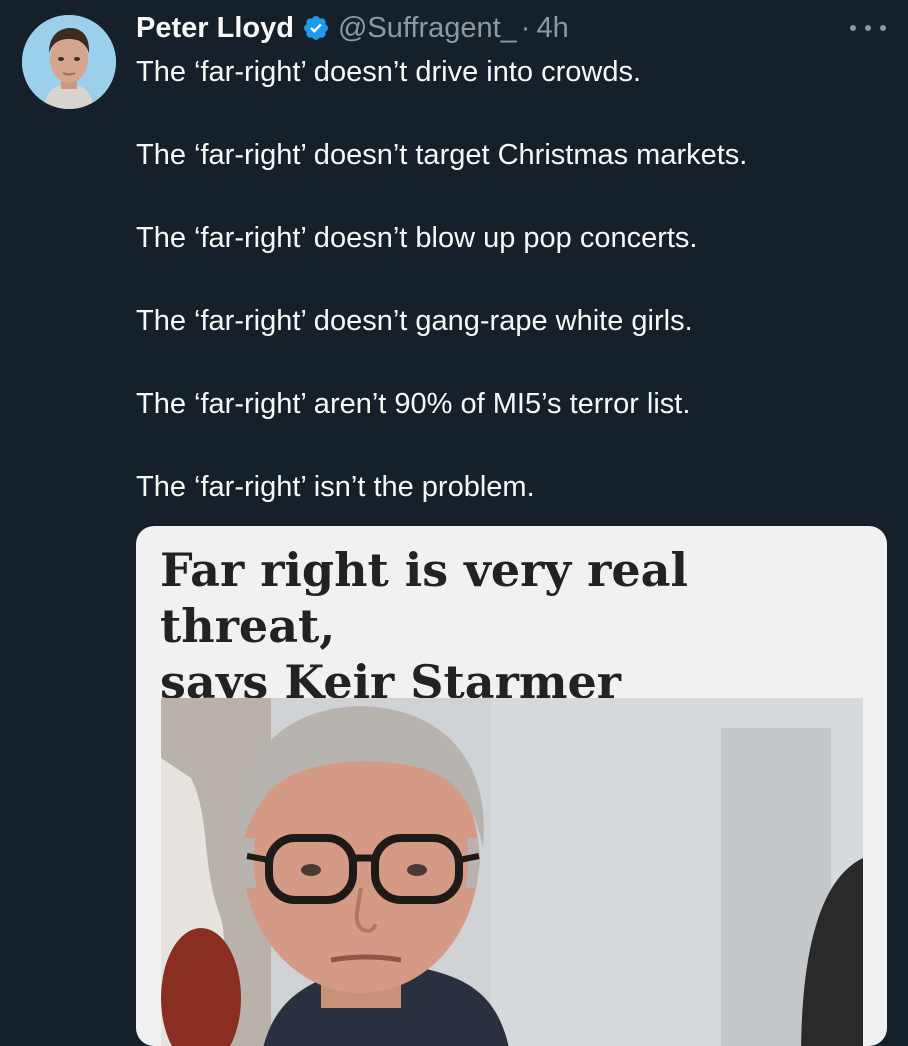  I want to click on author-avatar, so click(69, 62).